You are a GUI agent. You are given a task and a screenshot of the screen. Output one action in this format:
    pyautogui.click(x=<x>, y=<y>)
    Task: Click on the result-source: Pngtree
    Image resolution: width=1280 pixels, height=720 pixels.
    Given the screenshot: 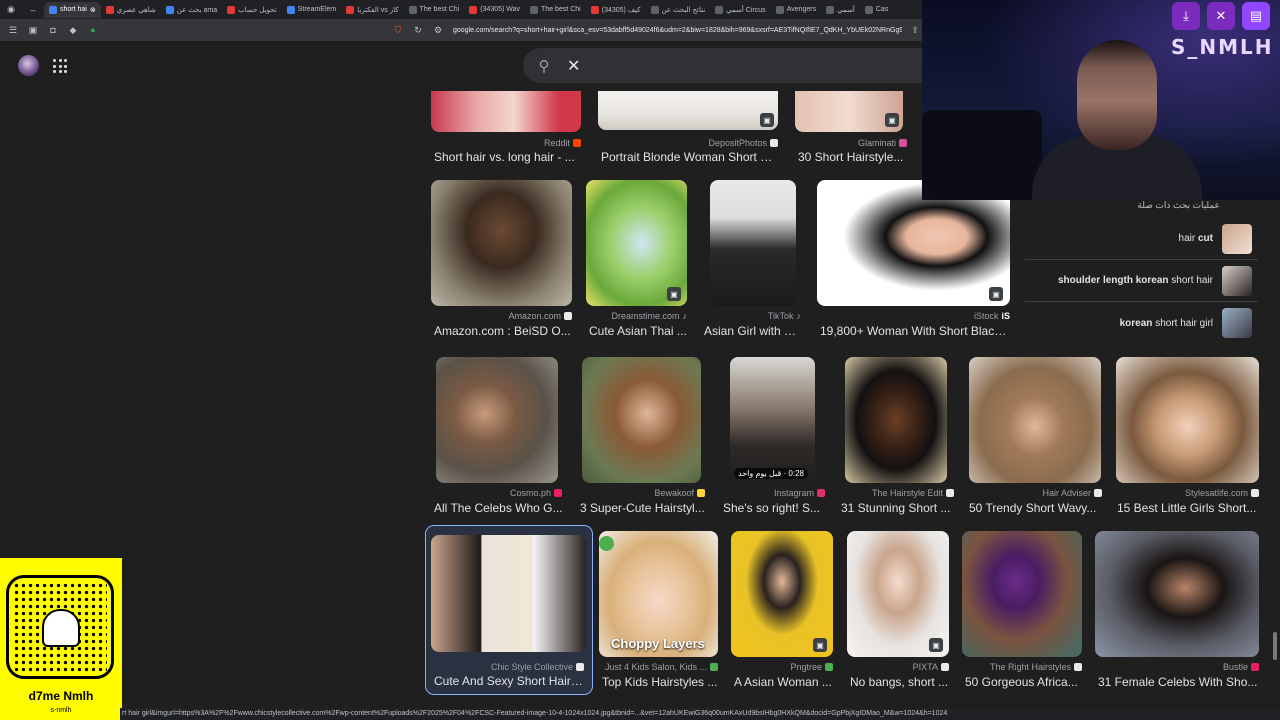 What is the action you would take?
    pyautogui.click(x=811, y=667)
    